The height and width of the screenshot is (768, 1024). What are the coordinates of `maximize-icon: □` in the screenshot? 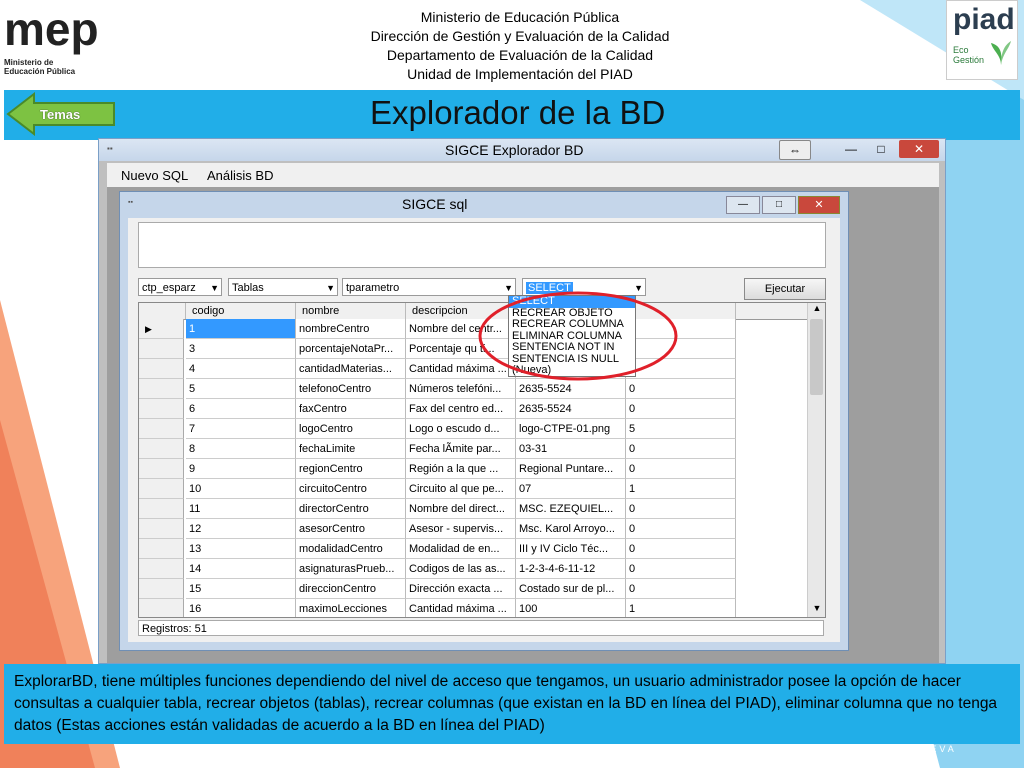 It's located at (881, 149).